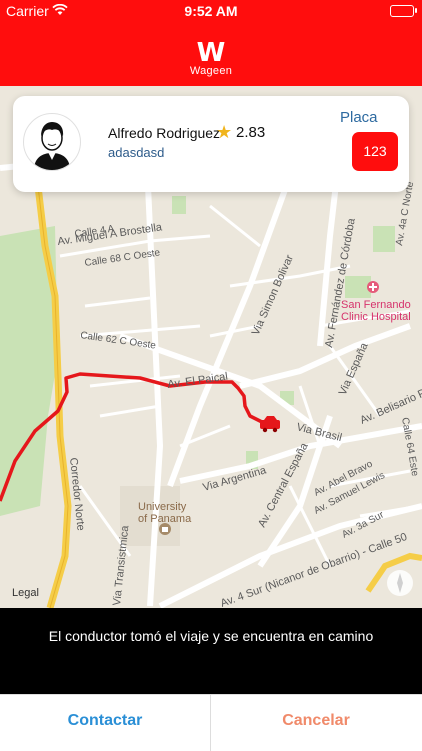 This screenshot has width=422, height=751. Describe the element at coordinates (224, 132) in the screenshot. I see `star-icon: ★` at that location.